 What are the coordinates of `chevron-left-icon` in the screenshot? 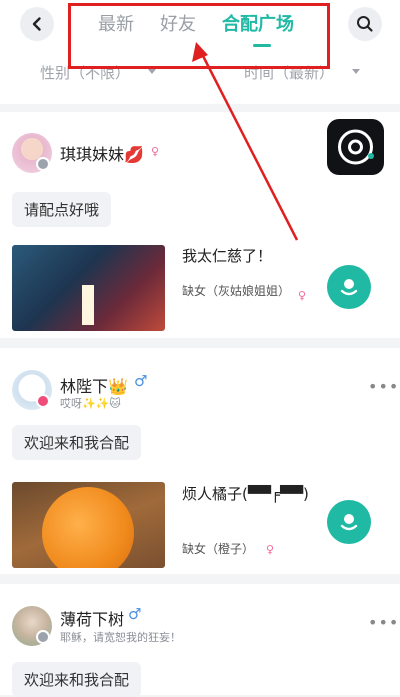 It's located at (36, 24).